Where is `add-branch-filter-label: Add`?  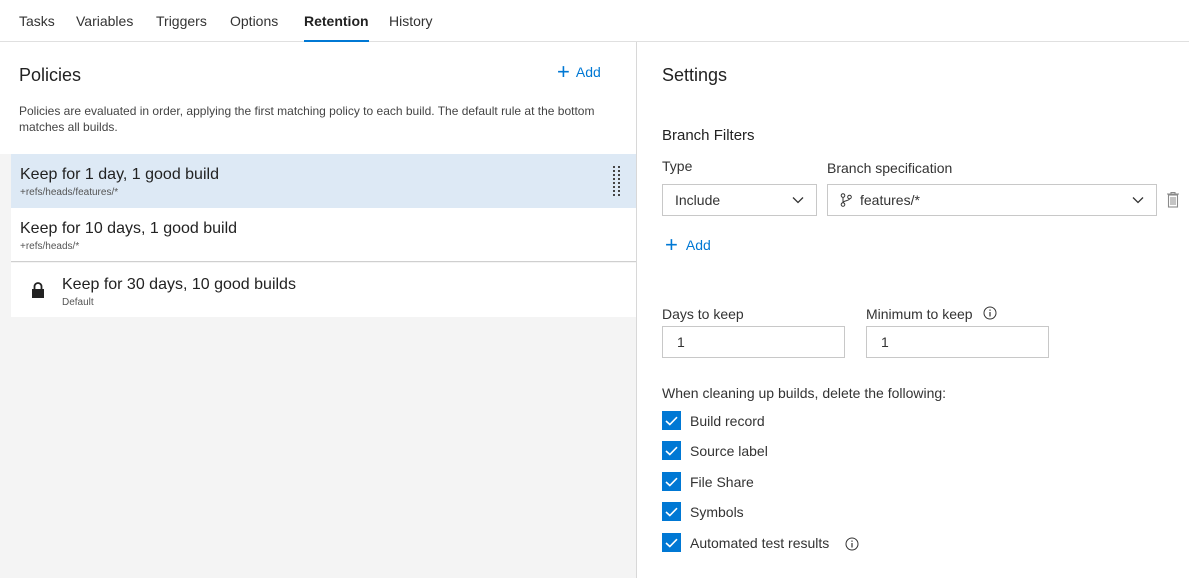
add-branch-filter-label: Add is located at coordinates (698, 245).